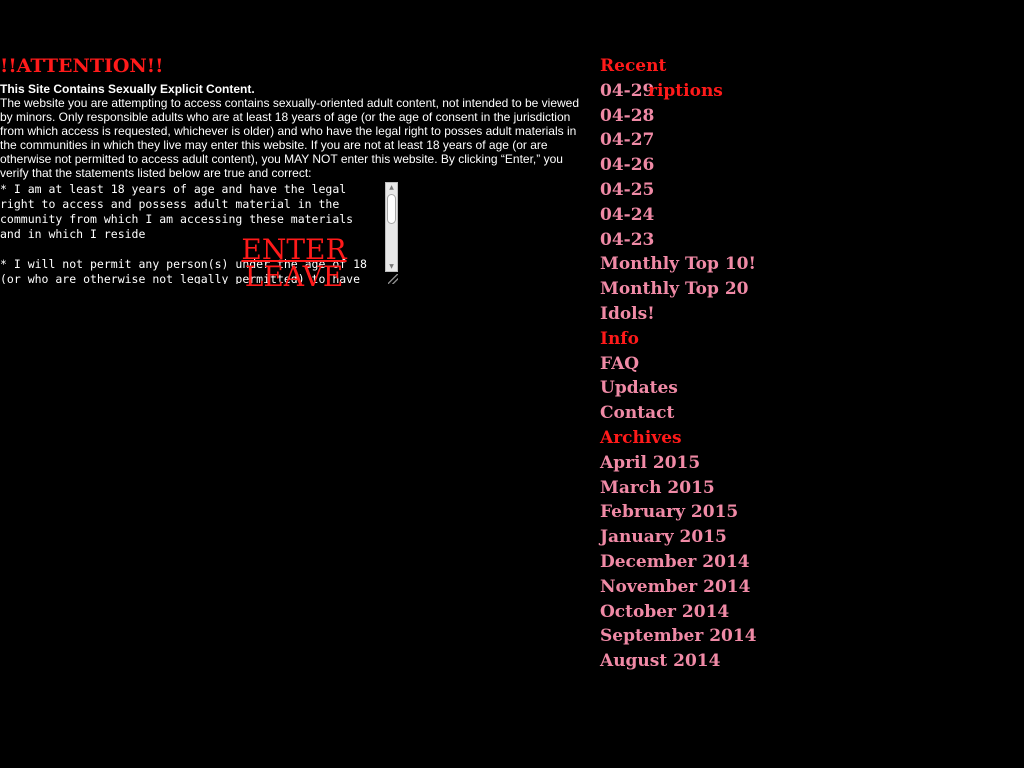 This screenshot has height=768, width=1024. Describe the element at coordinates (685, 90) in the screenshot. I see `overlapping-heading-fragment: riptions` at that location.